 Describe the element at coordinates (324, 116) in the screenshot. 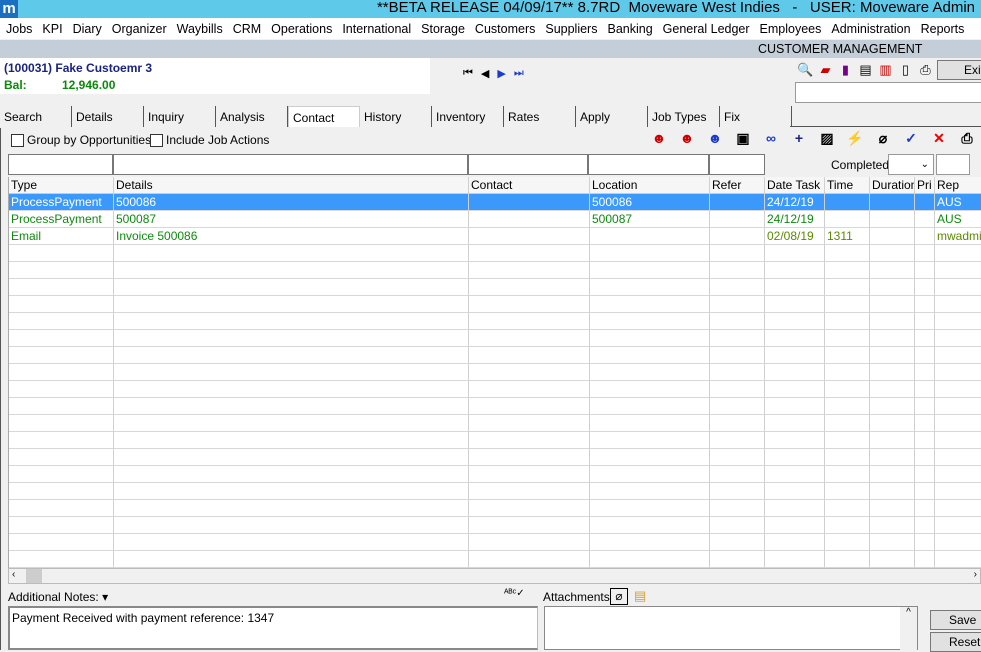

I see `tab-contact: Contact` at that location.